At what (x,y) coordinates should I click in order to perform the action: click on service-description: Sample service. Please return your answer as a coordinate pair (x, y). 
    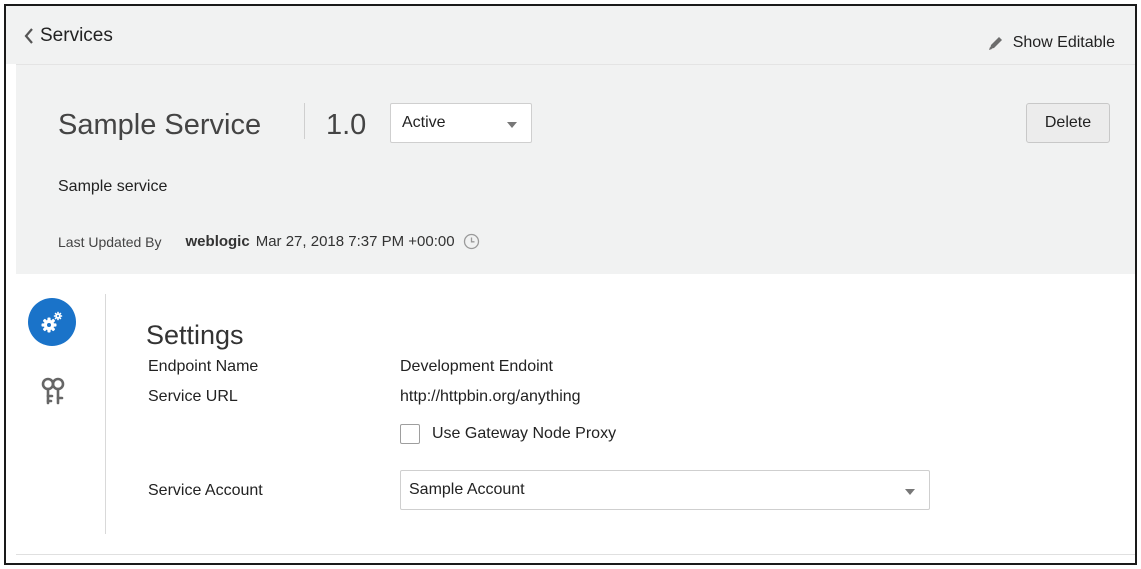
    Looking at the image, I should click on (113, 186).